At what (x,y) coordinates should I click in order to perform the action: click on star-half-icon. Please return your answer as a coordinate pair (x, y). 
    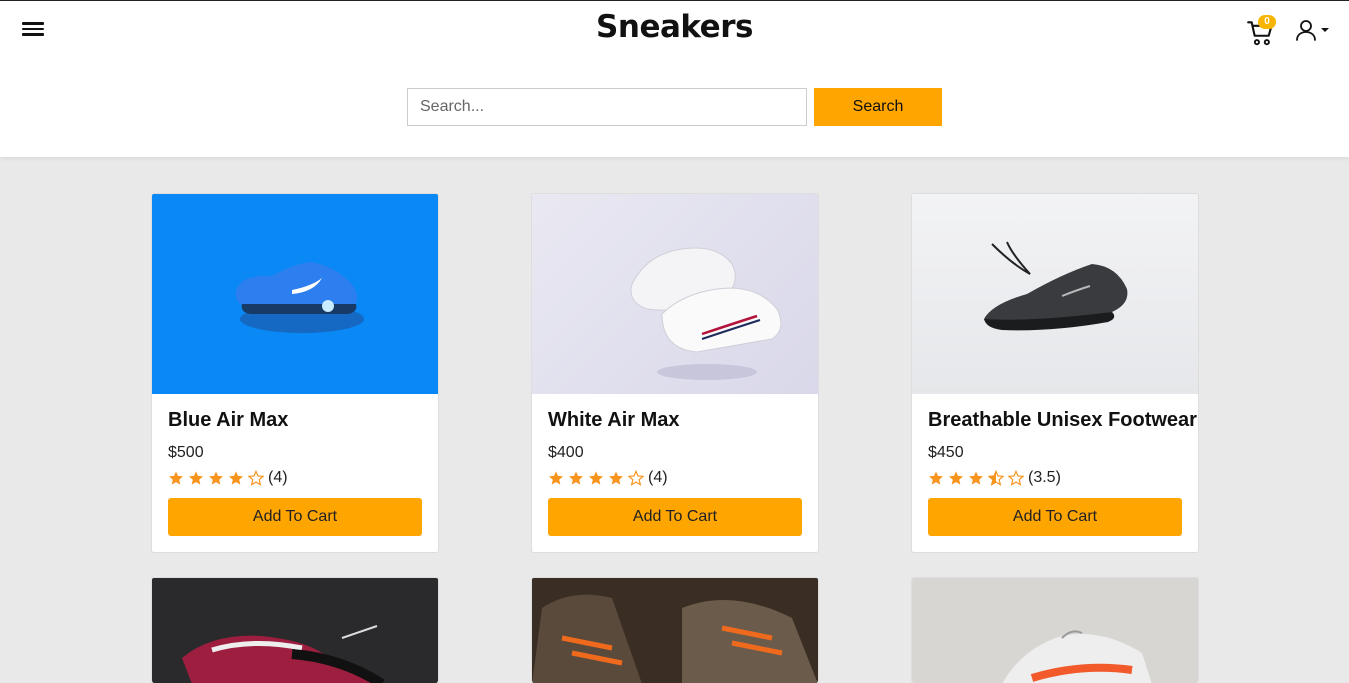
    Looking at the image, I should click on (996, 478).